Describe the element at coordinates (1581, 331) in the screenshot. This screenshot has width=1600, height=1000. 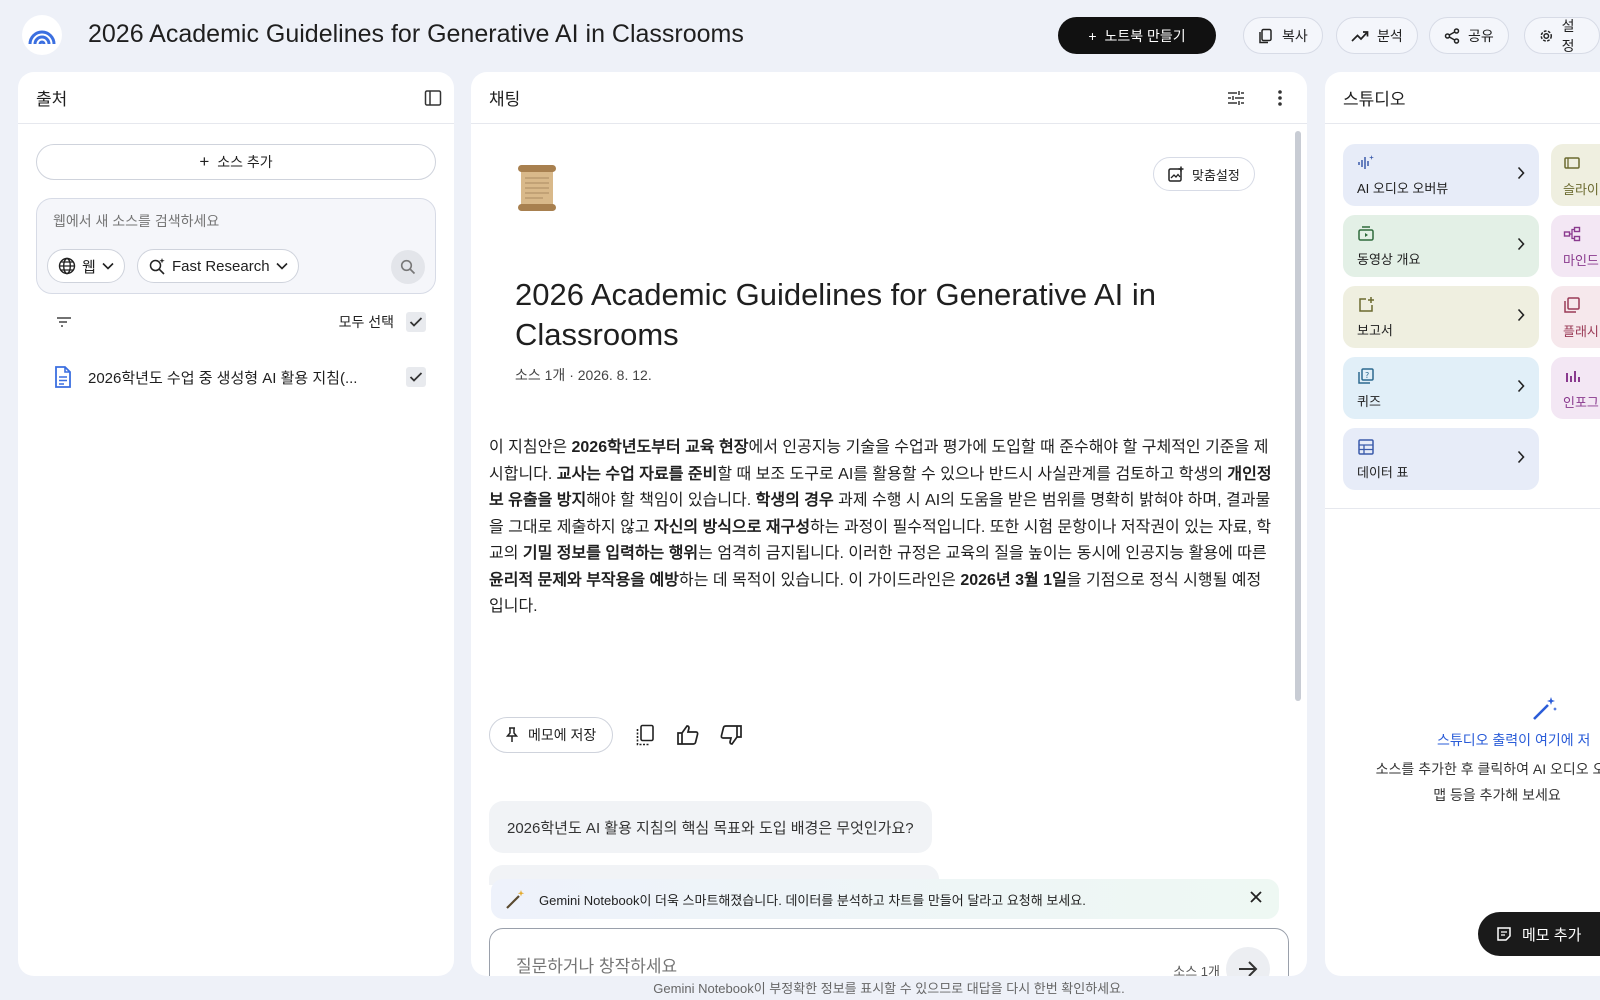
I see `tile-flashcards-label: 플래시` at that location.